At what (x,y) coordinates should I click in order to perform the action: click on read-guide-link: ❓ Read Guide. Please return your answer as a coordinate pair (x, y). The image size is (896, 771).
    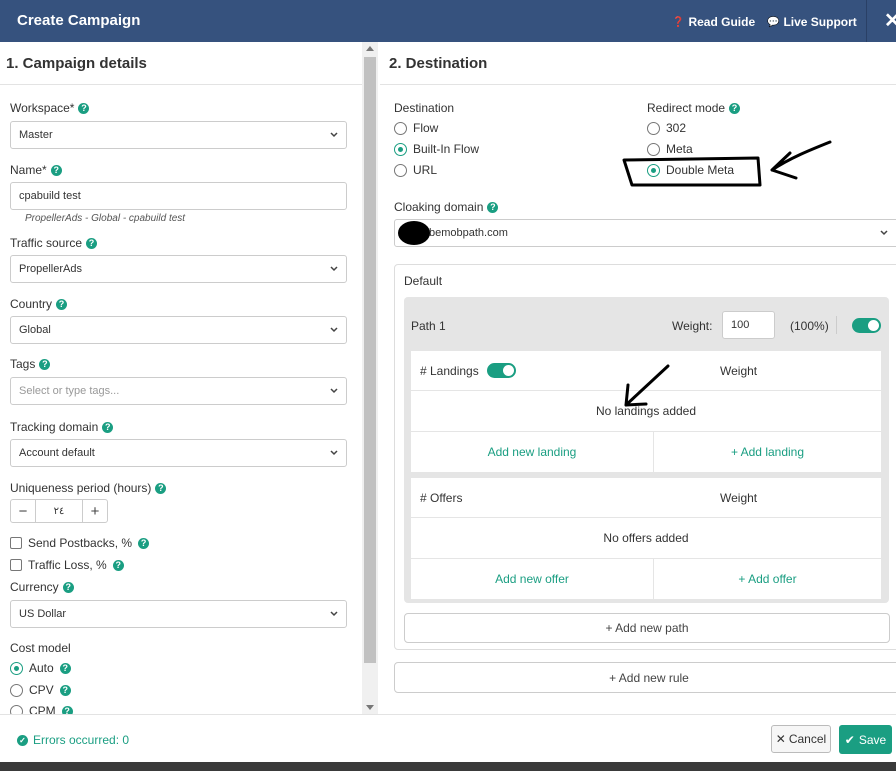
    Looking at the image, I should click on (713, 22).